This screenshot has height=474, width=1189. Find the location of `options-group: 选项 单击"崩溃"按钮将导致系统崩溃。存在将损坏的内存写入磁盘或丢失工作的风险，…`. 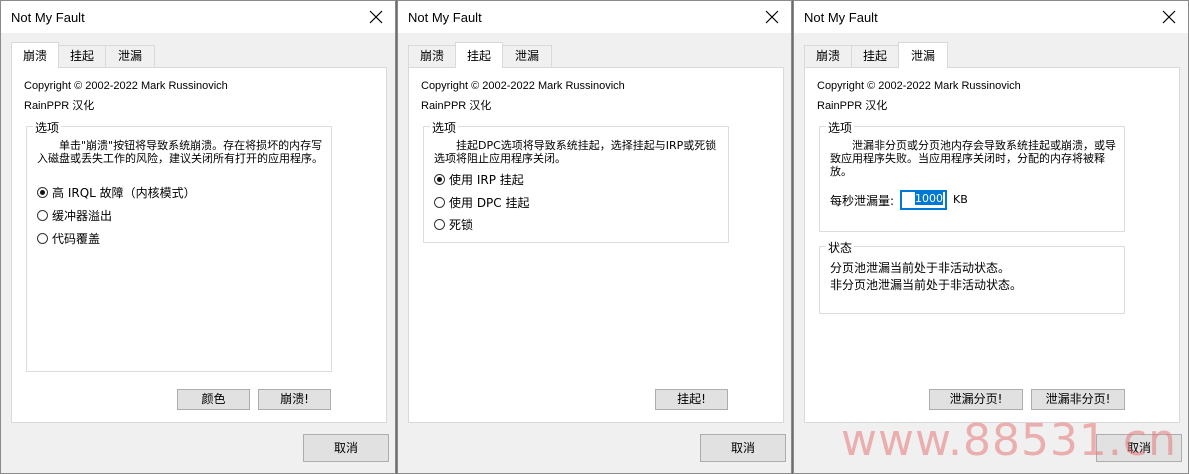

options-group: 选项 单击"崩溃"按钮将导致系统崩溃。存在将损坏的内存写入磁盘或丢失工作的风险，… is located at coordinates (179, 245).